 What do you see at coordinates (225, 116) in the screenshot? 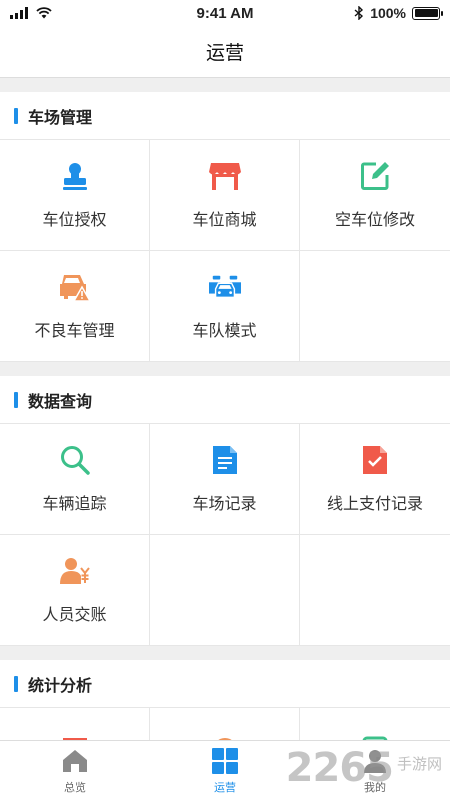
I see `section-header: 车场管理` at bounding box center [225, 116].